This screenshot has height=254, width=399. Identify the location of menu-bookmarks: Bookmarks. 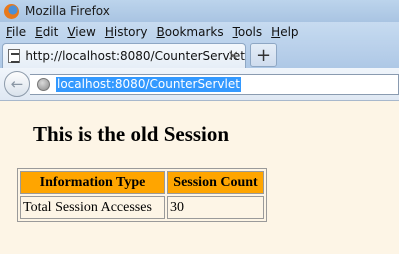
(190, 32).